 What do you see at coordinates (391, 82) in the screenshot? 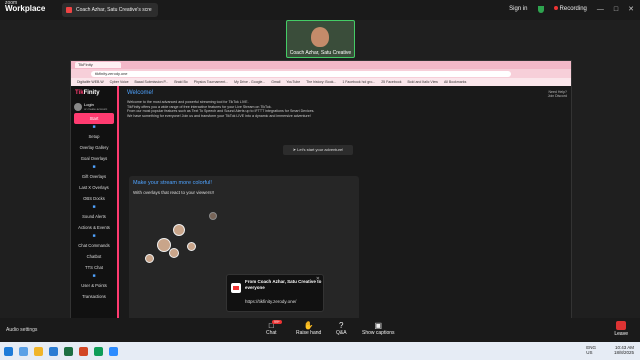
I see `bookmark-item: 25 Facebook` at bounding box center [391, 82].